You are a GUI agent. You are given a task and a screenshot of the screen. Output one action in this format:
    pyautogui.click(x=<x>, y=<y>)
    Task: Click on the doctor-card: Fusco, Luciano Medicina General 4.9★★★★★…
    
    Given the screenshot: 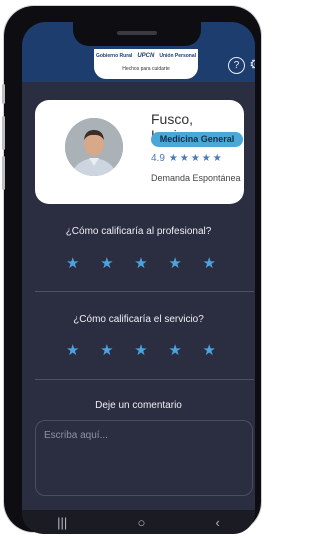 What is the action you would take?
    pyautogui.click(x=139, y=152)
    